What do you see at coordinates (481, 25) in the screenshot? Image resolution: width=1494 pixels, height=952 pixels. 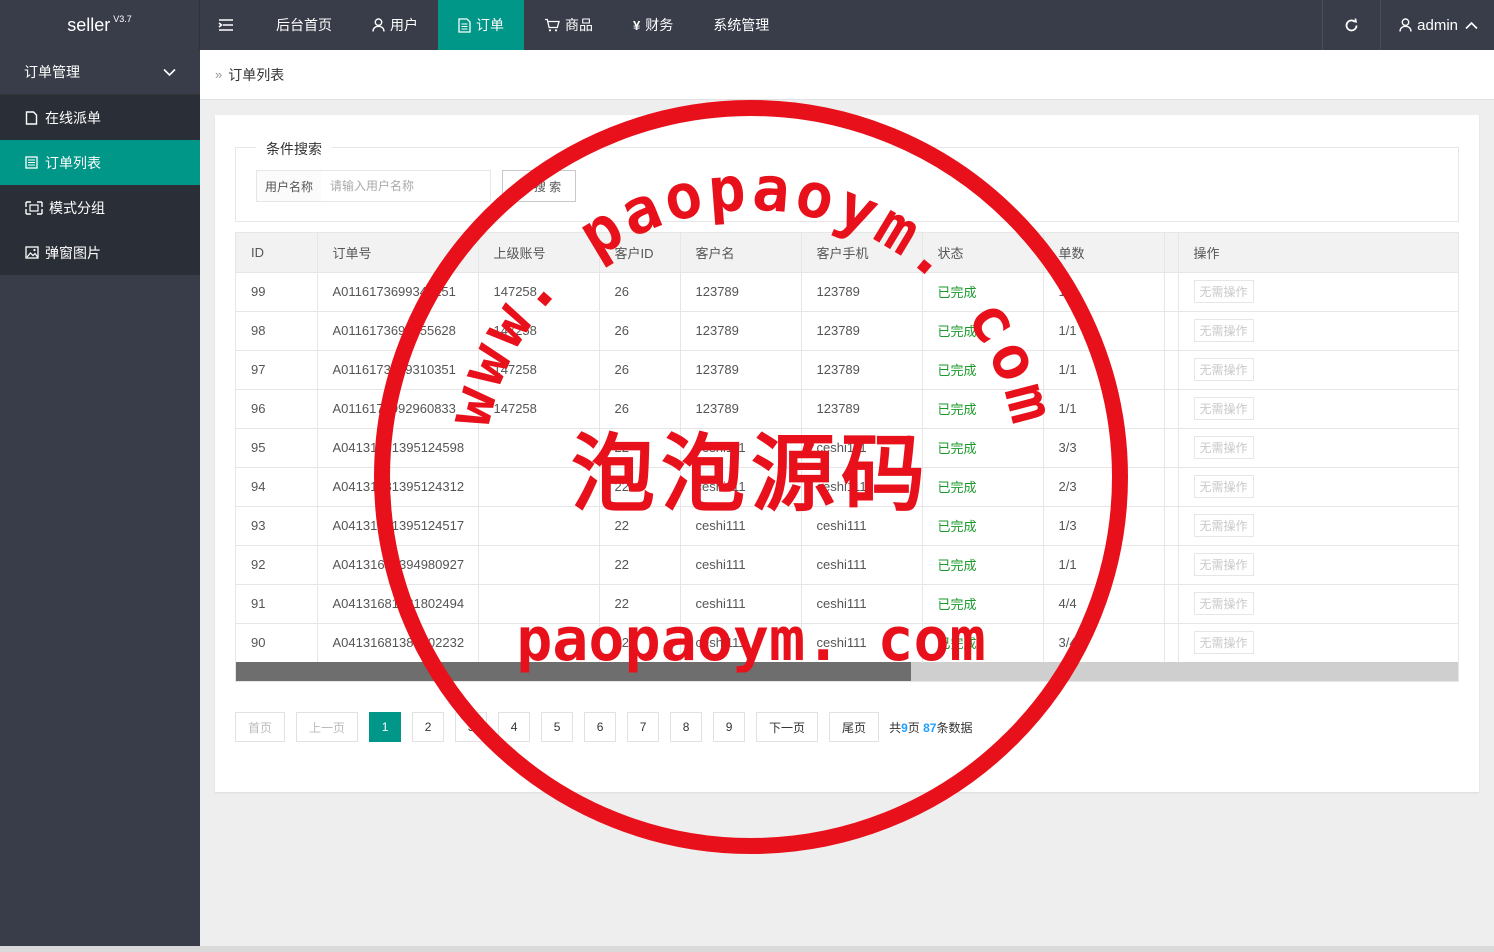 I see `nav-item-order: 订单` at bounding box center [481, 25].